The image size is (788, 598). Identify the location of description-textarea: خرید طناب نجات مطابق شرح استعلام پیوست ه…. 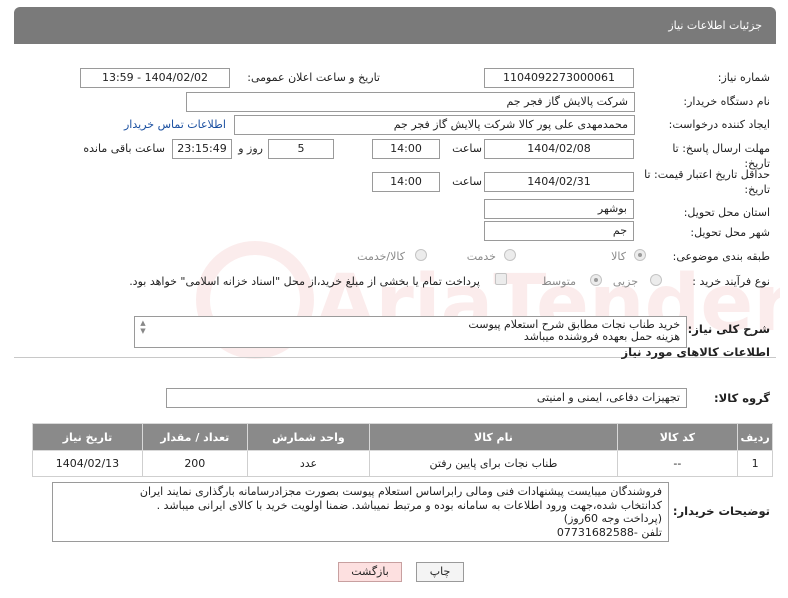
(410, 332).